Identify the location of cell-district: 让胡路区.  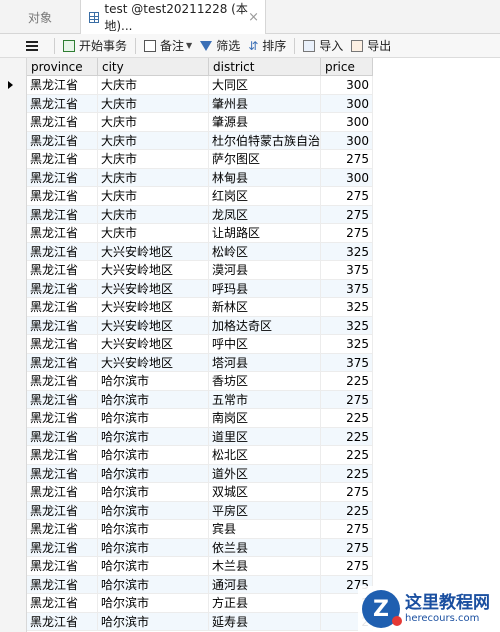
(265, 233).